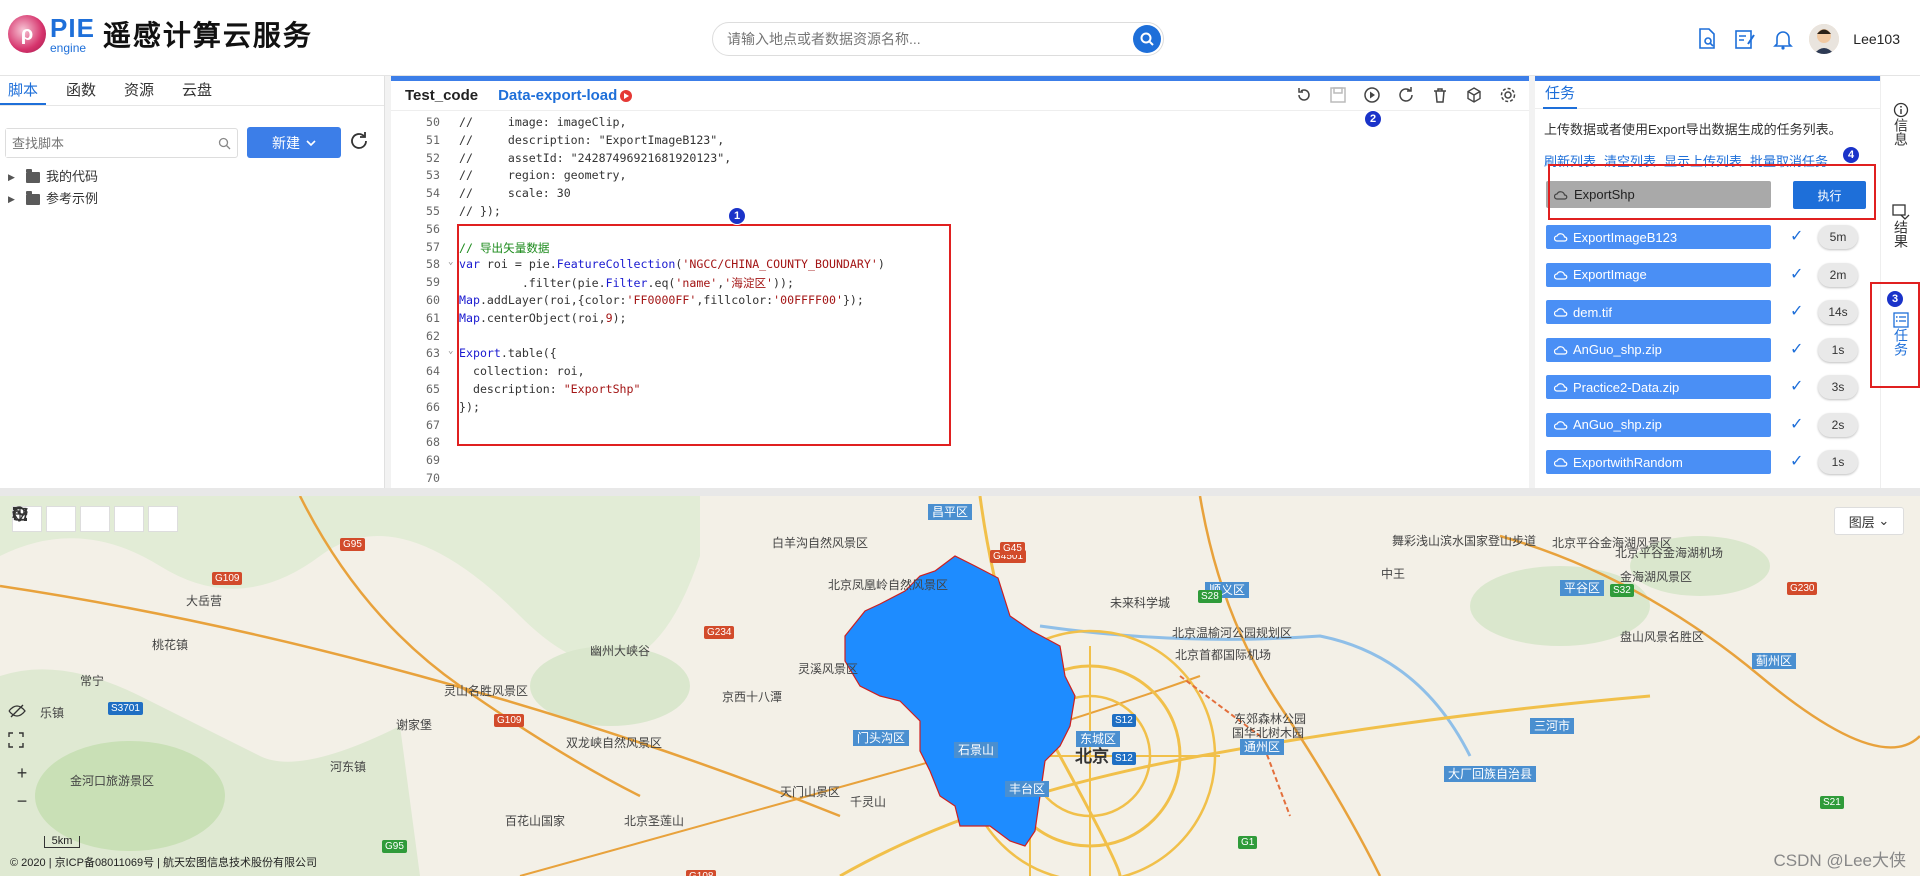 This screenshot has width=1920, height=876. I want to click on settings-gear-icon, so click(1508, 95).